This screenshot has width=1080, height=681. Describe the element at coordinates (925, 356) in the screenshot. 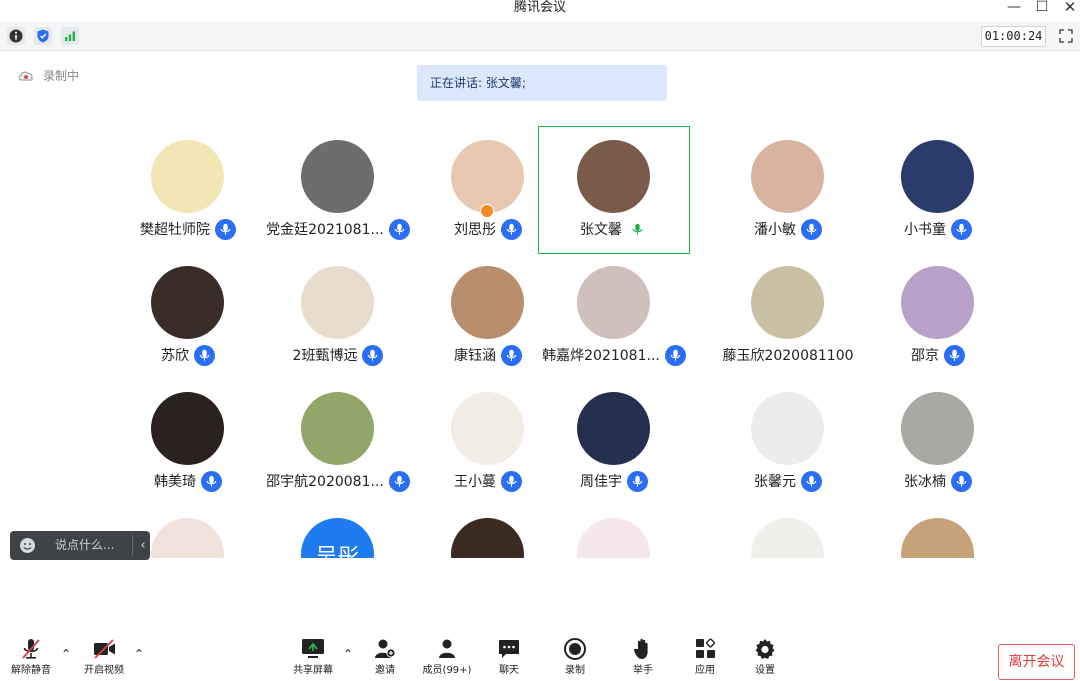

I see `participant-name: 邵京` at that location.